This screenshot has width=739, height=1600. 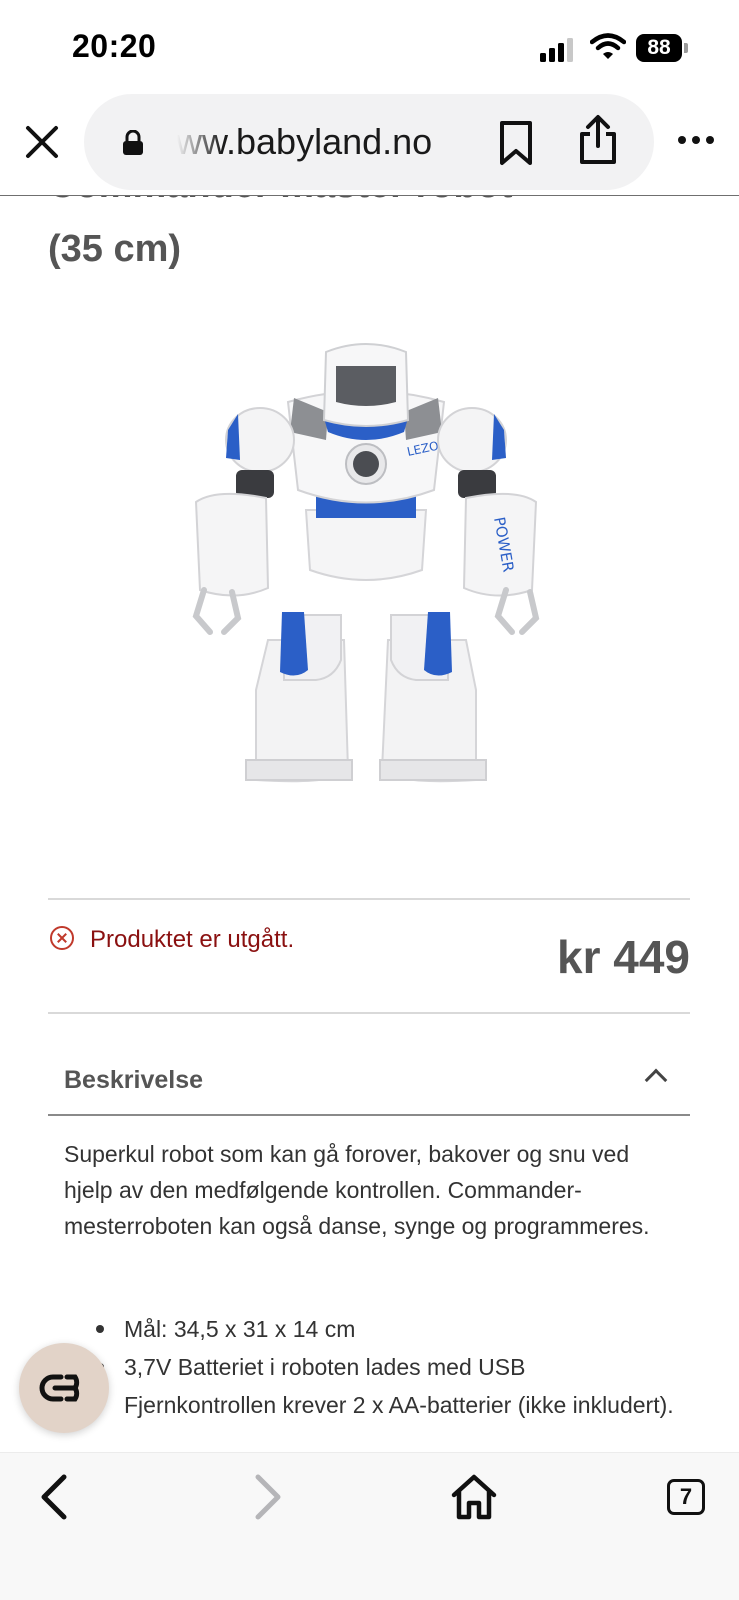 What do you see at coordinates (474, 1497) in the screenshot?
I see `home-icon` at bounding box center [474, 1497].